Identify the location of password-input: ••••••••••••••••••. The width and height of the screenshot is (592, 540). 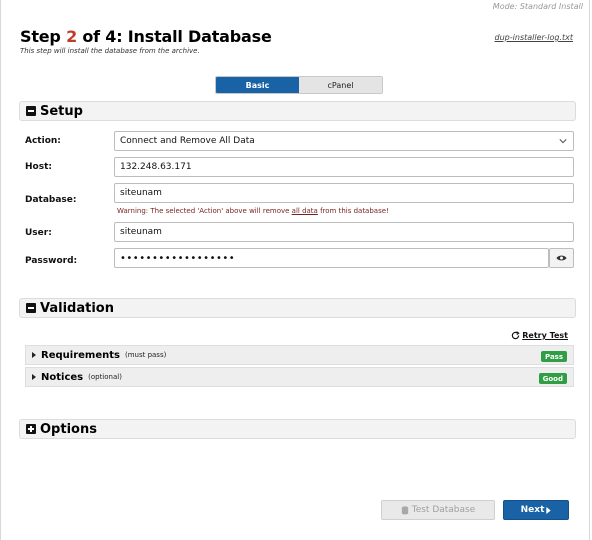
(331, 258).